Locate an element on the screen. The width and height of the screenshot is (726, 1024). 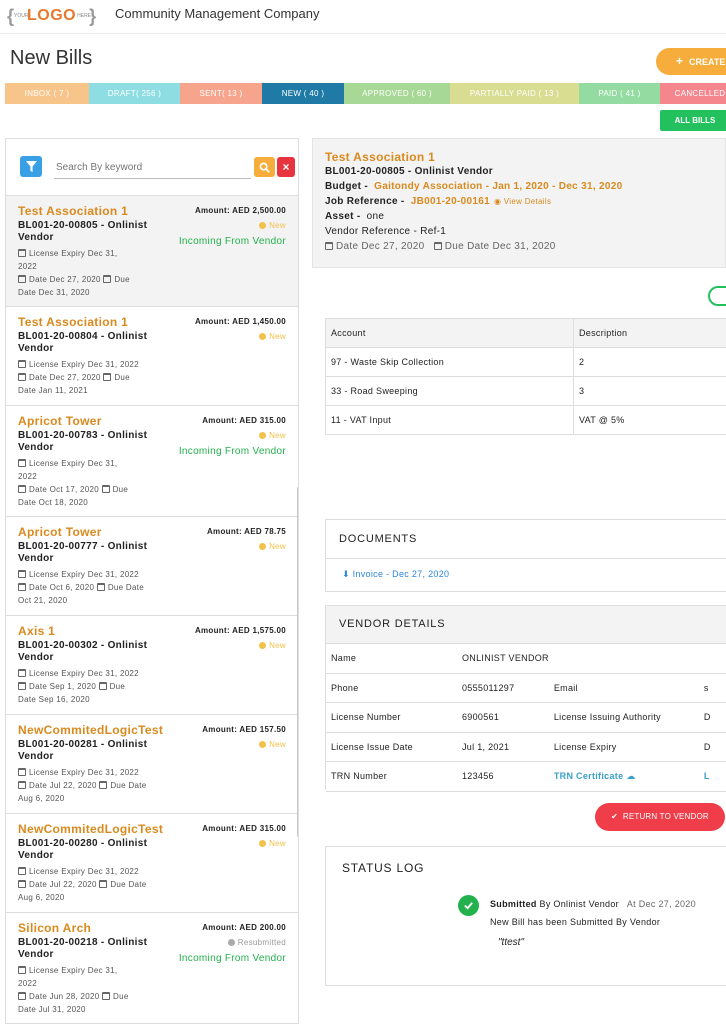
list-scrollbar is located at coordinates (297, 662).